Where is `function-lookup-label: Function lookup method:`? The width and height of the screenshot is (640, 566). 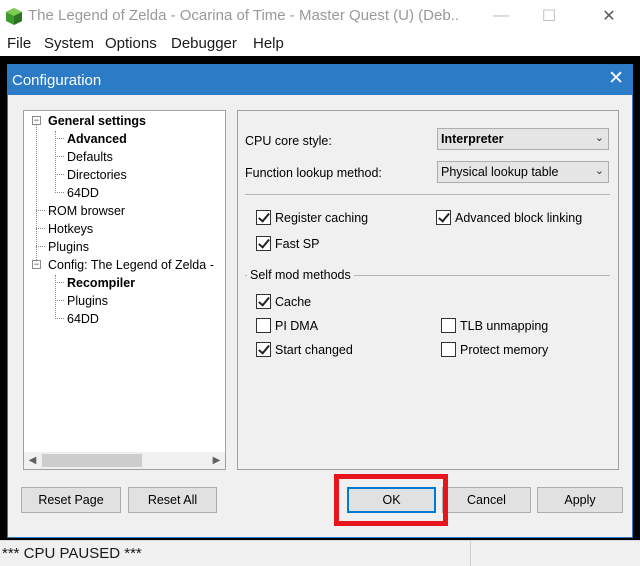
function-lookup-label: Function lookup method: is located at coordinates (313, 173).